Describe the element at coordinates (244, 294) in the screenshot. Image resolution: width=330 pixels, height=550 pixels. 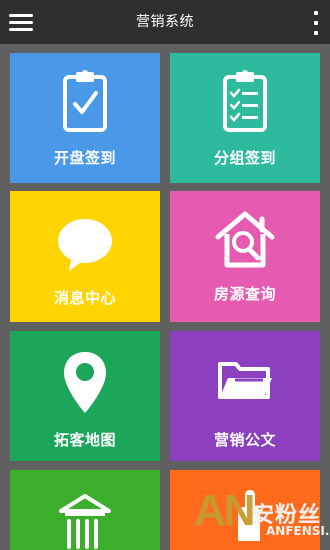
I see `tile-label: 房源查询` at that location.